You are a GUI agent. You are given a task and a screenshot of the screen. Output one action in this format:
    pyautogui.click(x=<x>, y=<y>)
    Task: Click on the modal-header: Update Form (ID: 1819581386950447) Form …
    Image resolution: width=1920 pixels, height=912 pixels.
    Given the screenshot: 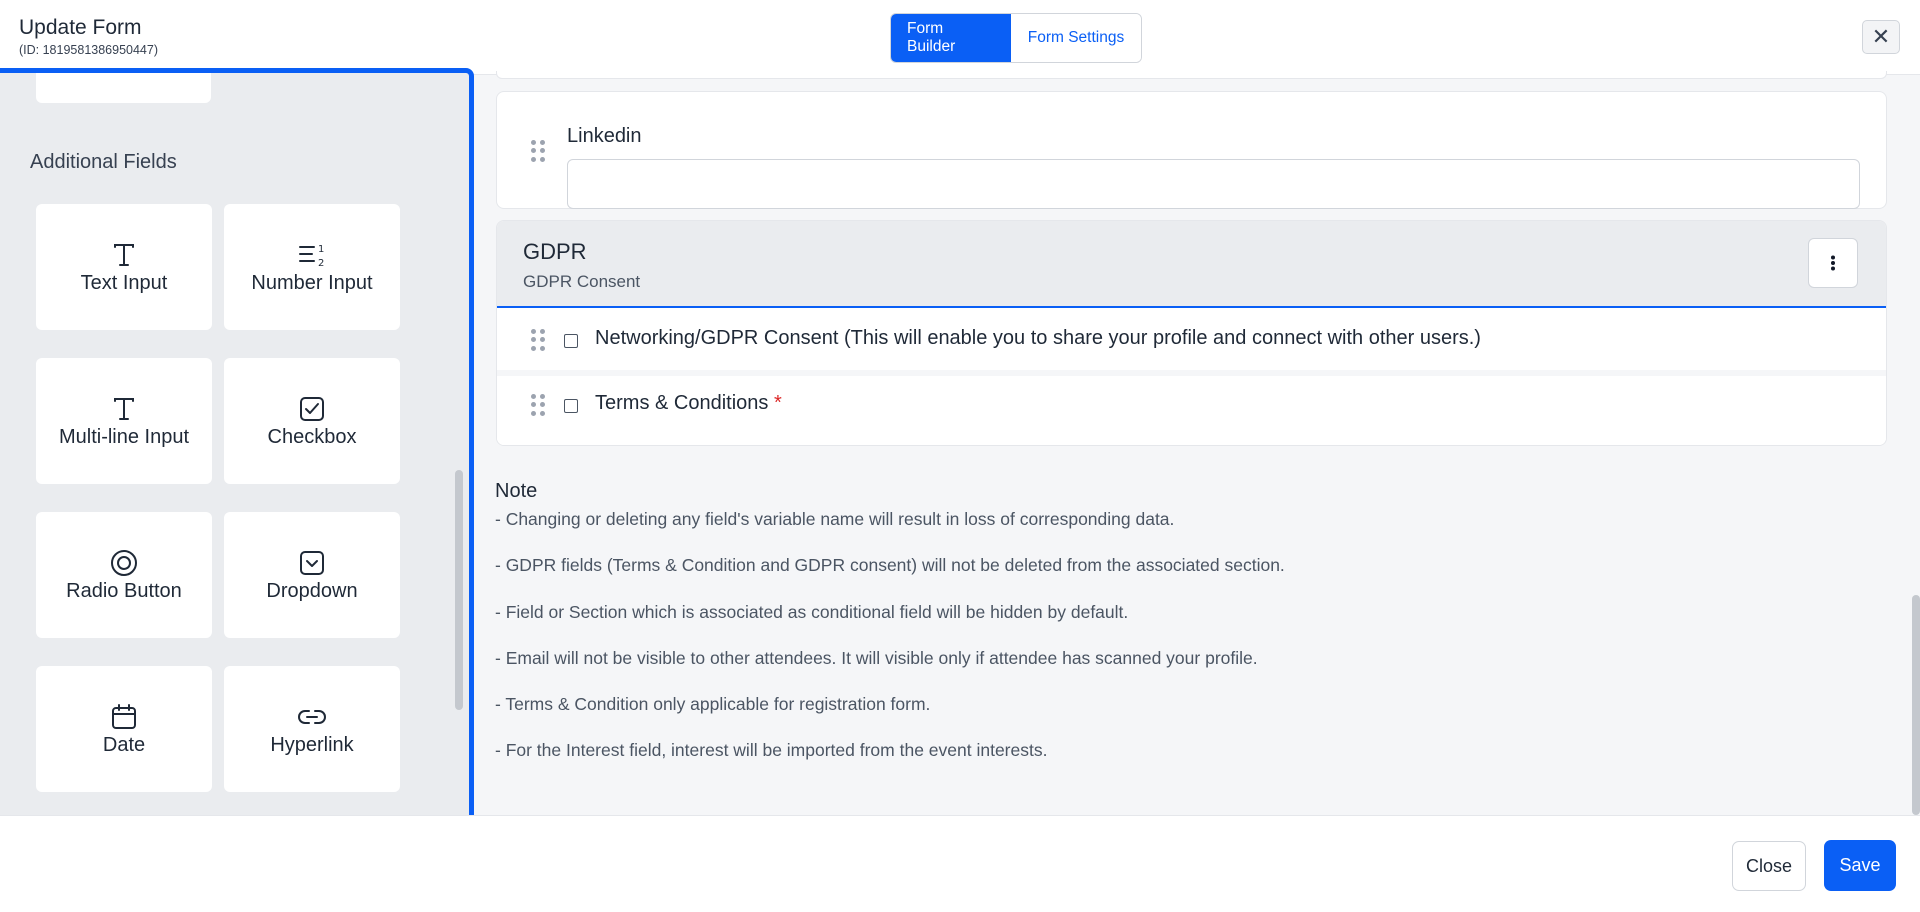 What is the action you would take?
    pyautogui.click(x=960, y=37)
    